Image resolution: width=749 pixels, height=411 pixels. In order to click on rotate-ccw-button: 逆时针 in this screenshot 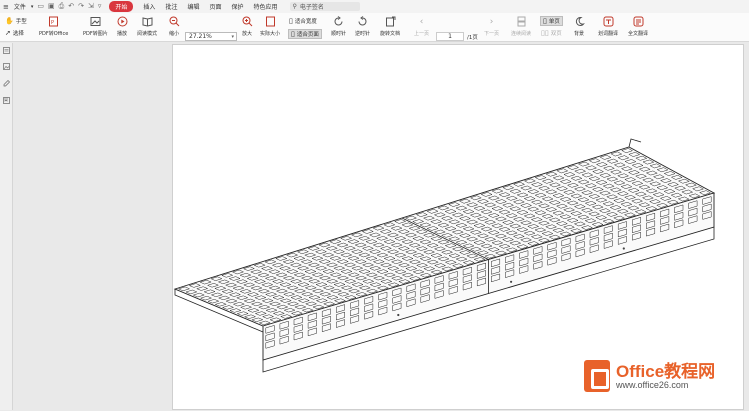, I will do `click(362, 26)`.